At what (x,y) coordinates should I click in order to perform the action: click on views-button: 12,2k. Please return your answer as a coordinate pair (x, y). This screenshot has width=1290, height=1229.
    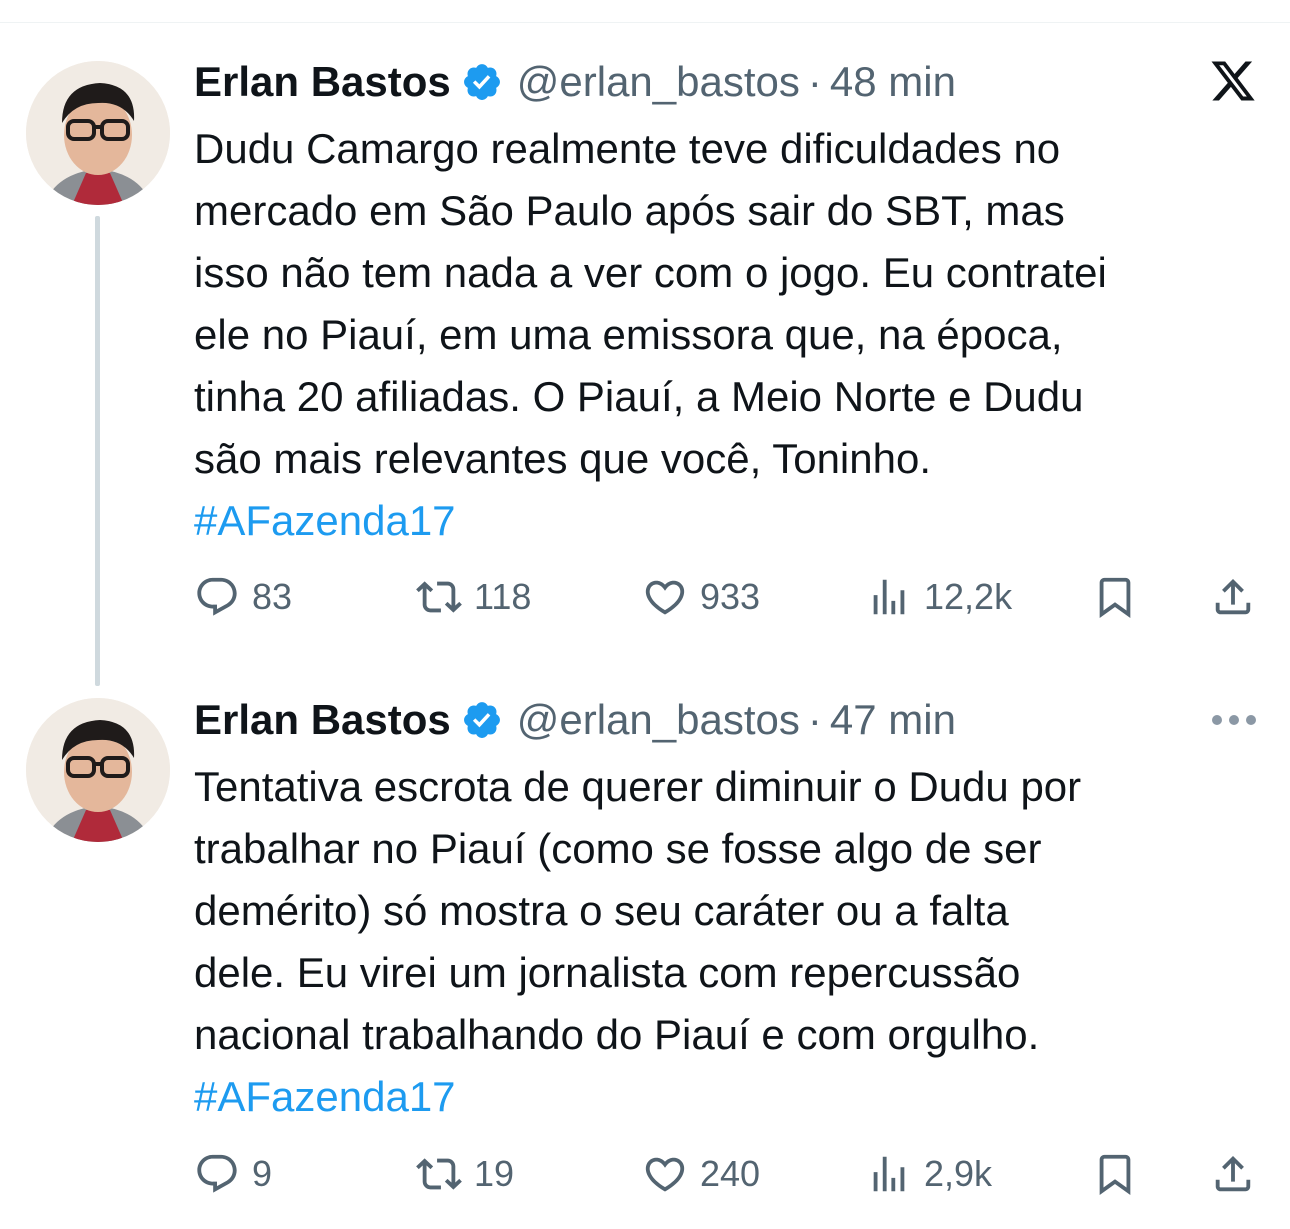
    Looking at the image, I should click on (939, 597).